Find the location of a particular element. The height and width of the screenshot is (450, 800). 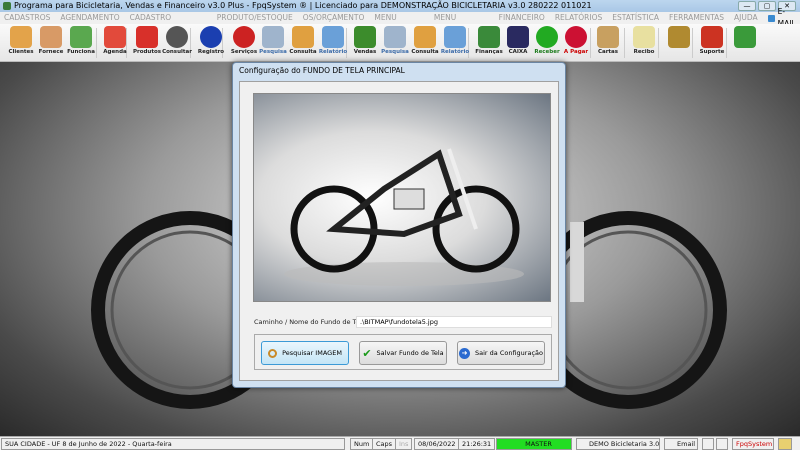

status-edition: DEMO Bicicletaria 3.0 is located at coordinates (618, 444).